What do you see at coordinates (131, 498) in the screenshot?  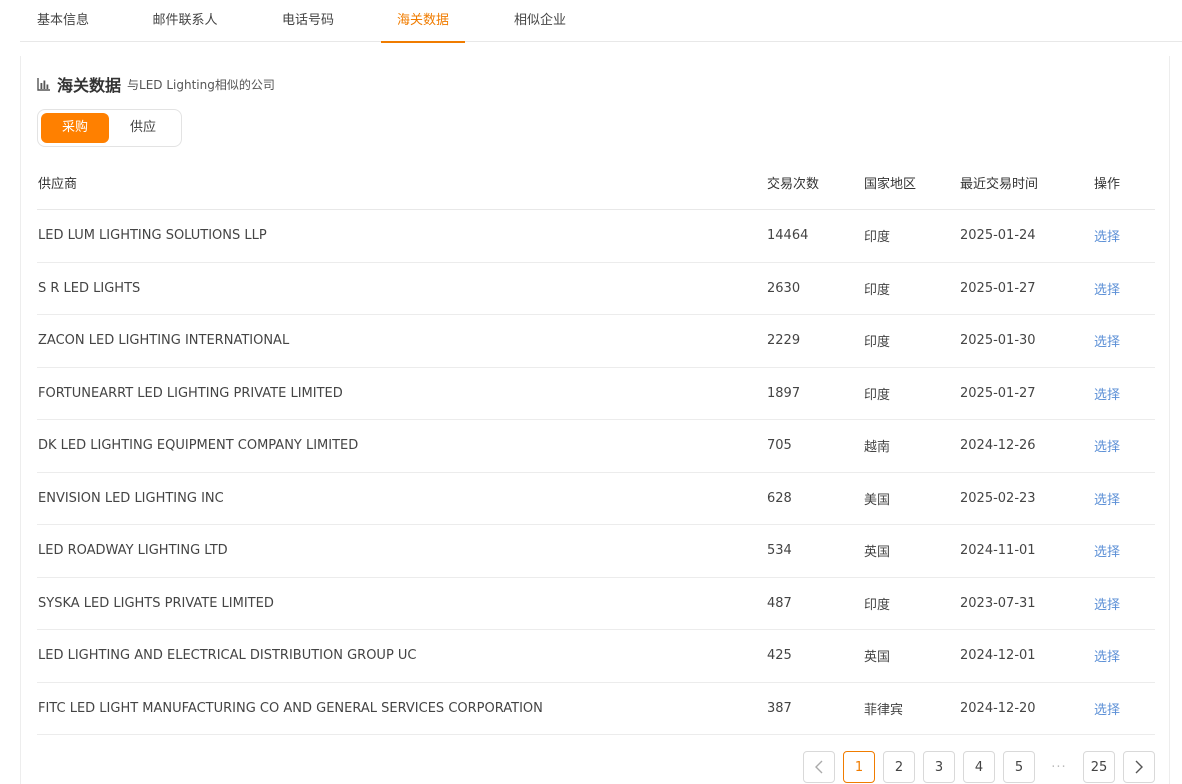 I see `cell-supplier: ENVISION LED LIGHTING INC` at bounding box center [131, 498].